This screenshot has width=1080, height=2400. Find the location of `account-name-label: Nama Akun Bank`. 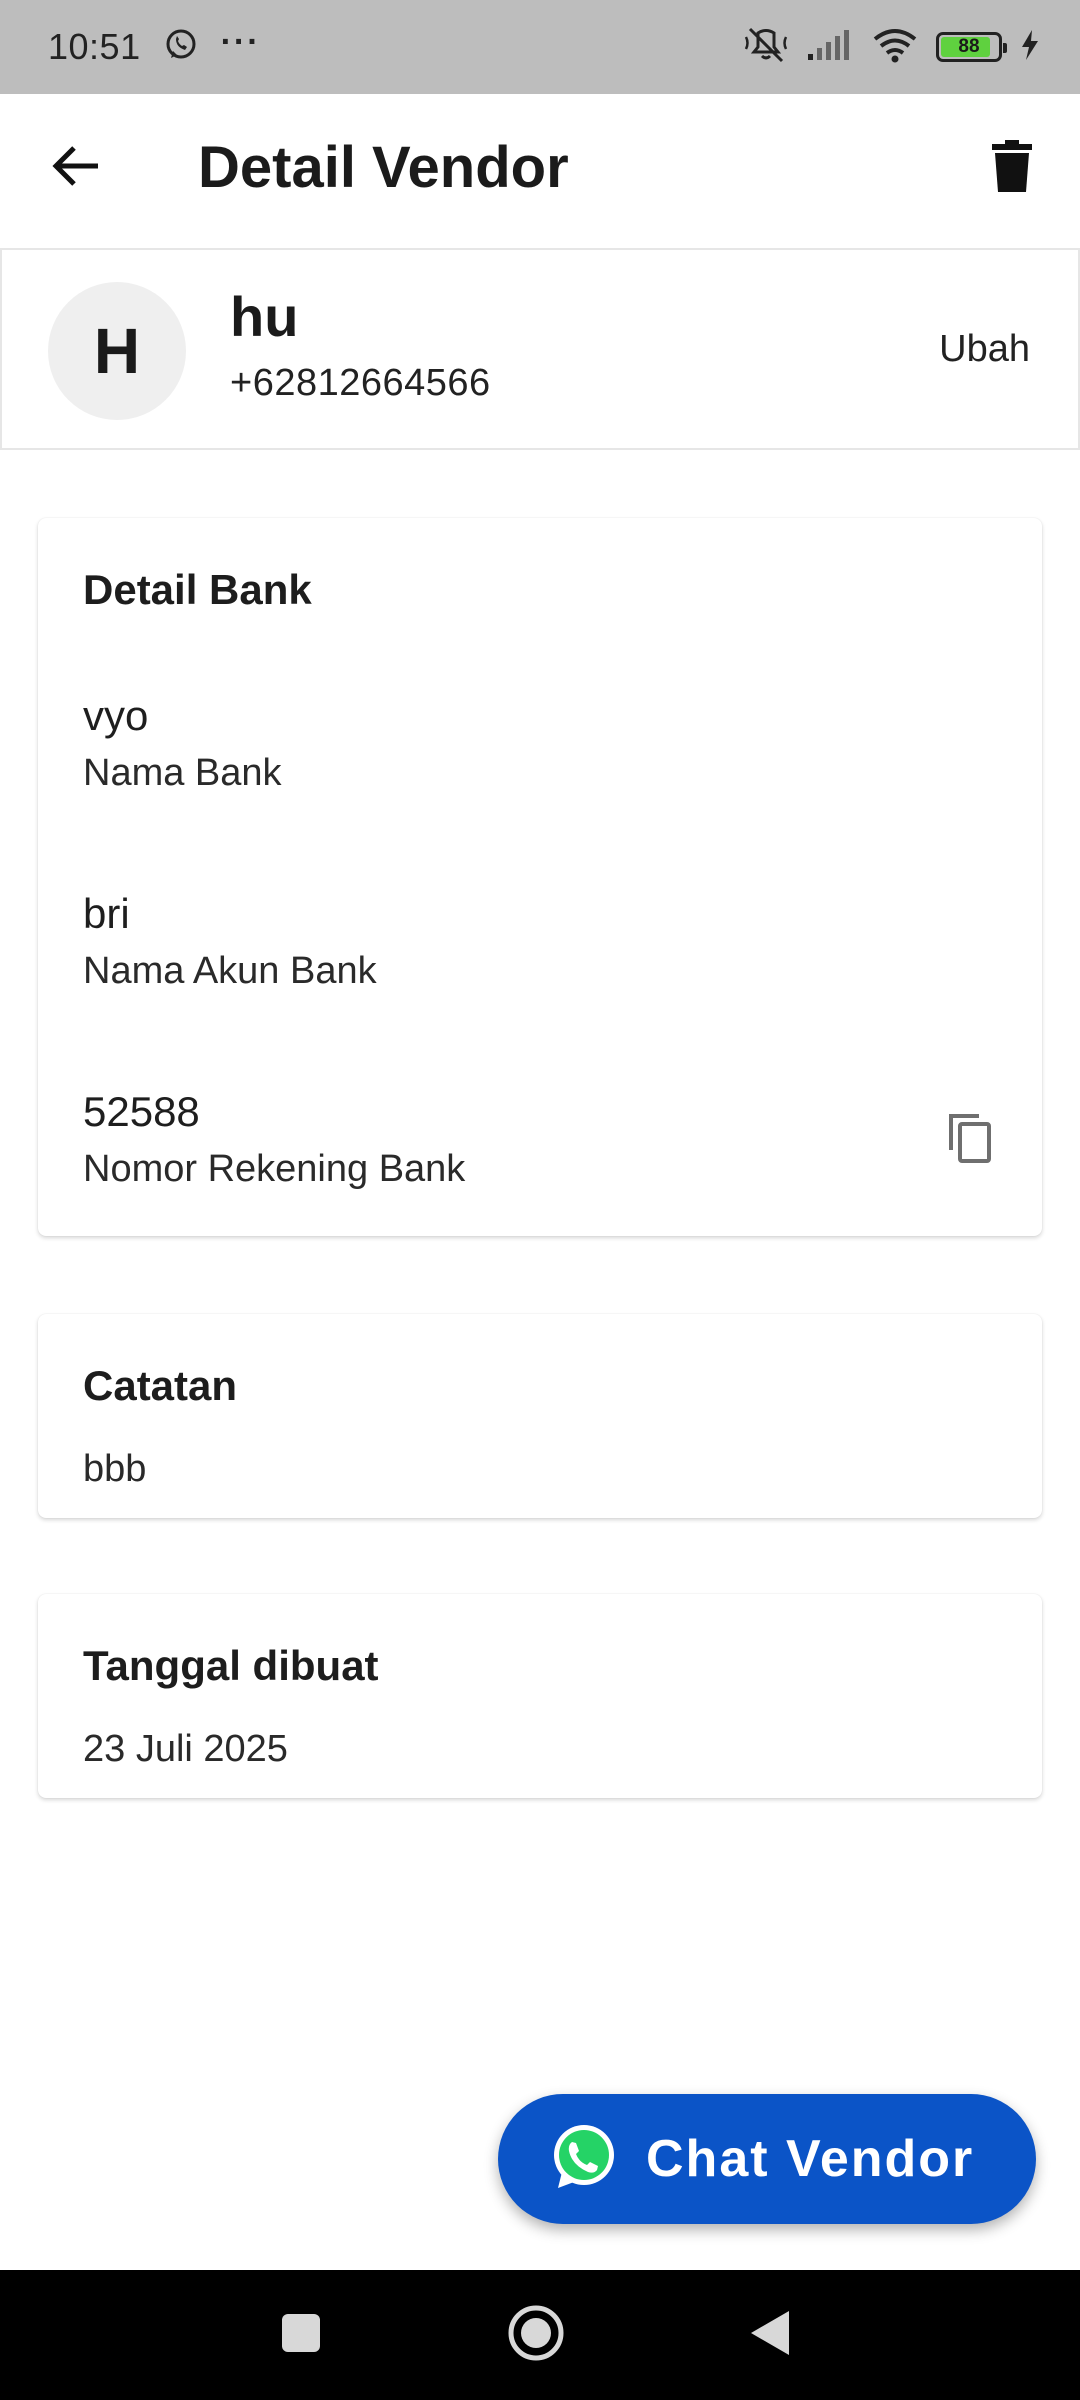

account-name-label: Nama Akun Bank is located at coordinates (230, 971).